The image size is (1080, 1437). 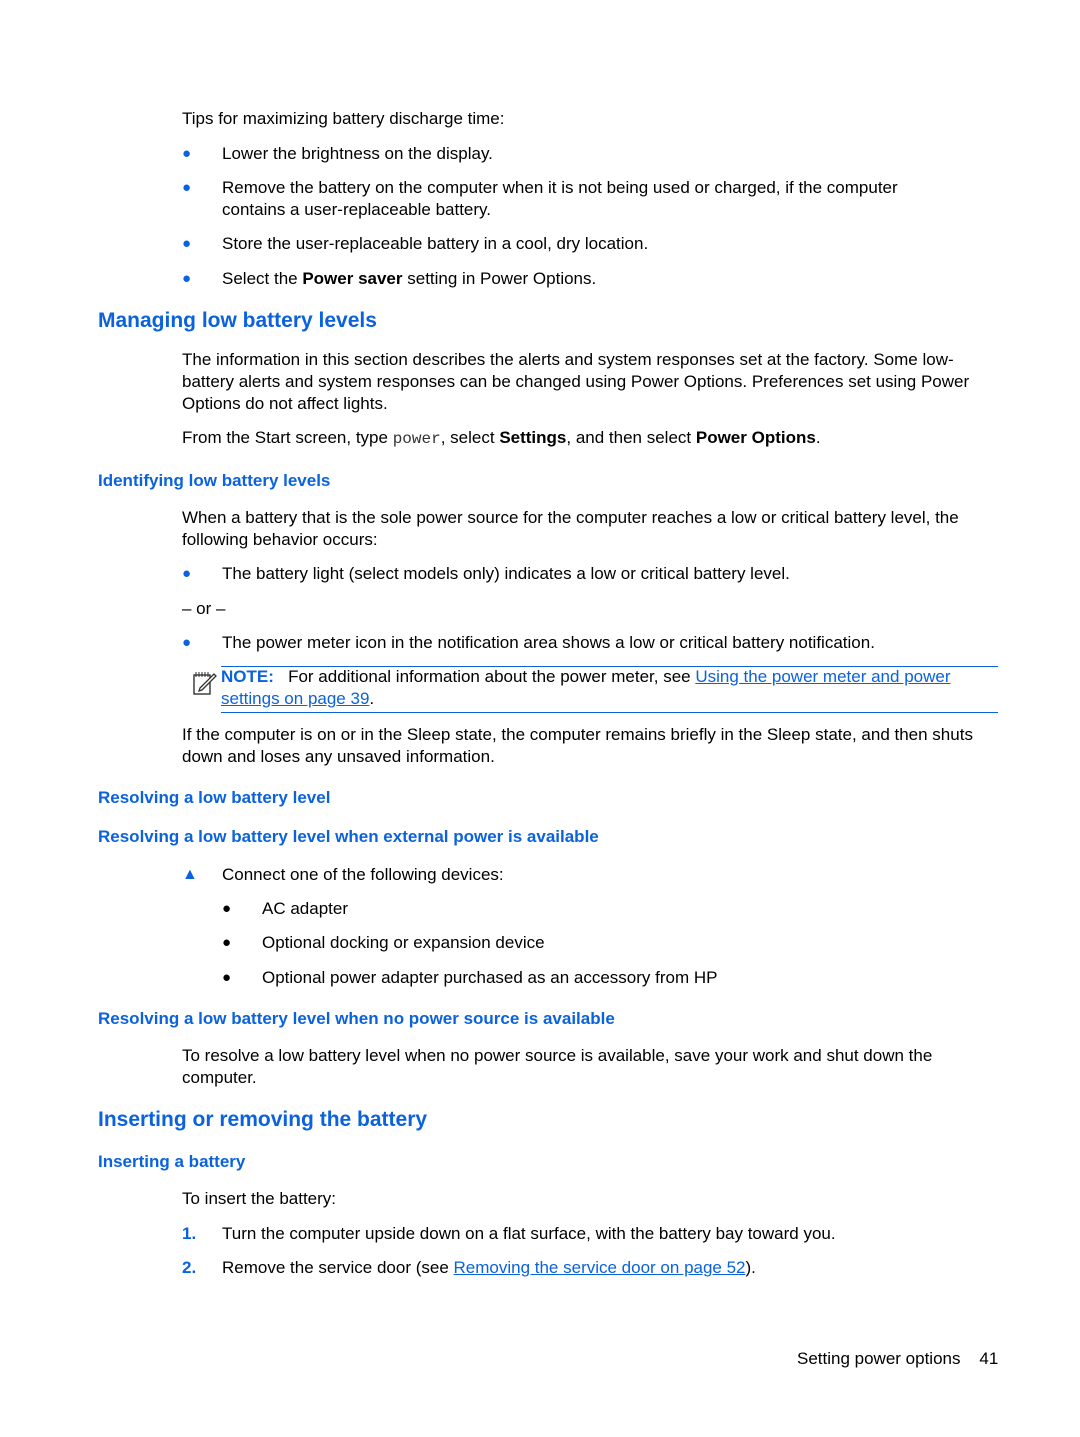 I want to click on page-number: 41, so click(x=989, y=1358).